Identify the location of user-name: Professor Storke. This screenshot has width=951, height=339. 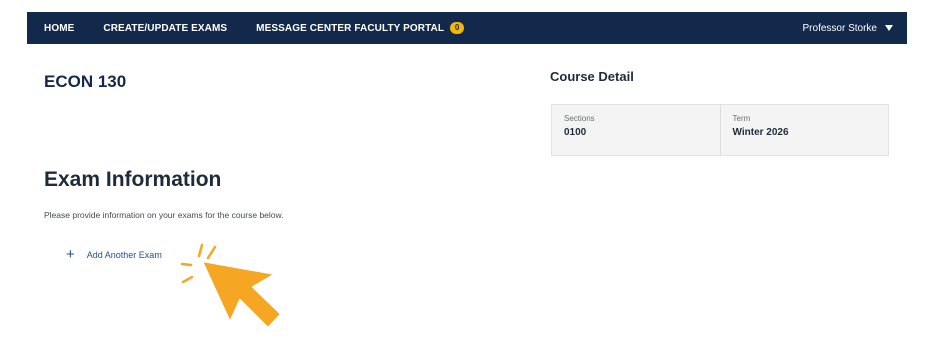
(839, 28).